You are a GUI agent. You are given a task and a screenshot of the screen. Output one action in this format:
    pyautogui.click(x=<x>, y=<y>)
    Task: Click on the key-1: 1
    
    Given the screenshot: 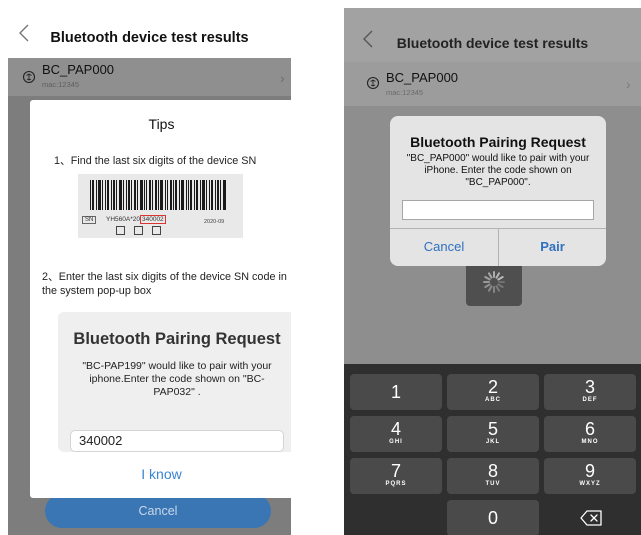 What is the action you would take?
    pyautogui.click(x=396, y=392)
    